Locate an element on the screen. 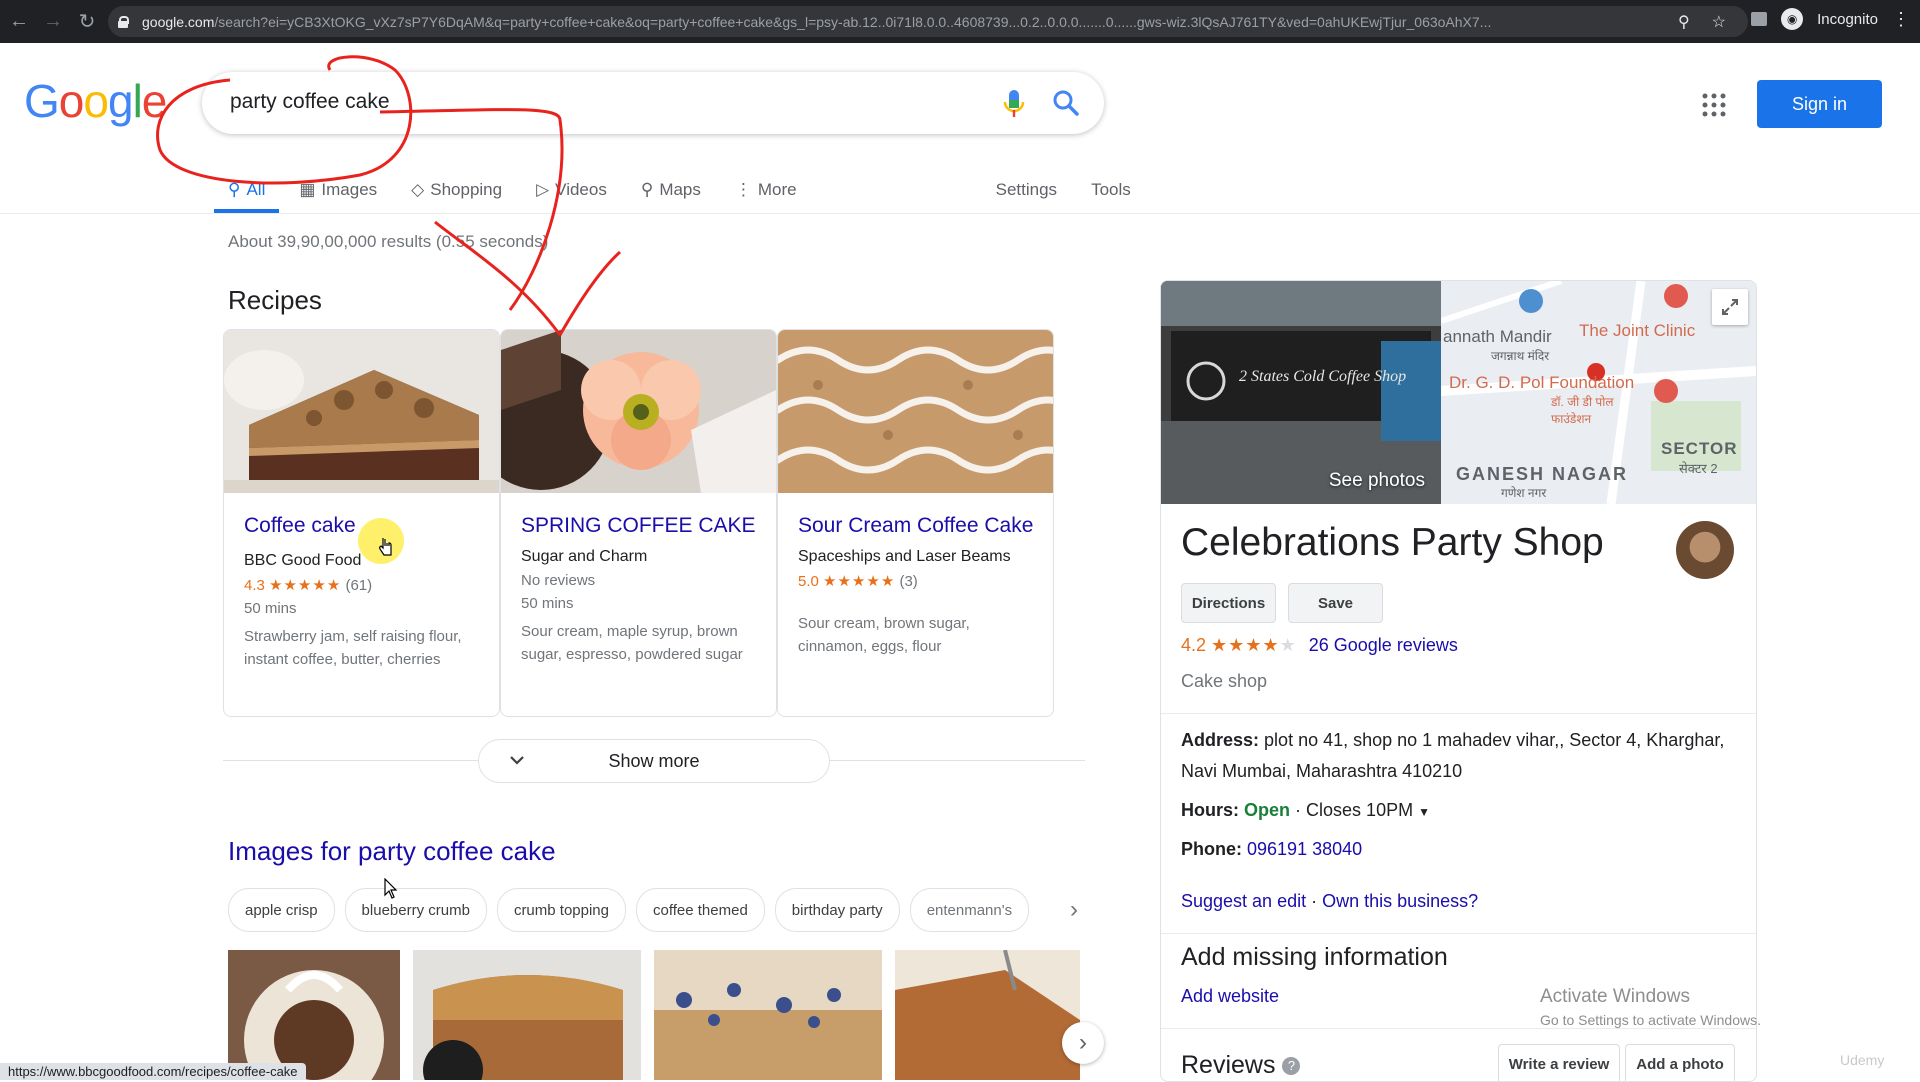 Image resolution: width=1920 pixels, height=1082 pixels. chip: apple crisp is located at coordinates (281, 910).